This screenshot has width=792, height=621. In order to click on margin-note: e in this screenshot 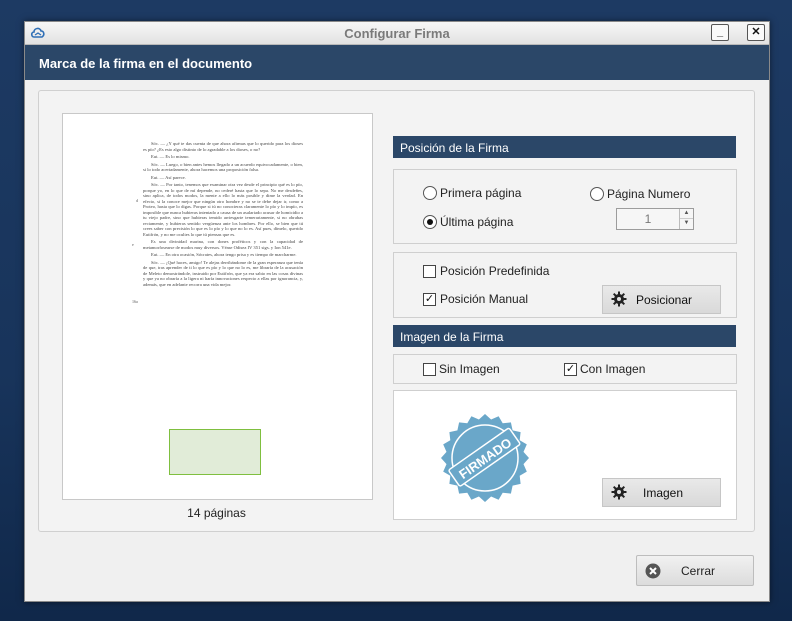, I will do `click(133, 244)`.